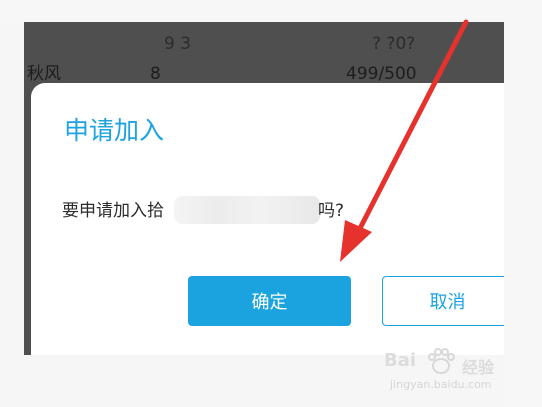  I want to click on confirm-button: 确定, so click(269, 301).